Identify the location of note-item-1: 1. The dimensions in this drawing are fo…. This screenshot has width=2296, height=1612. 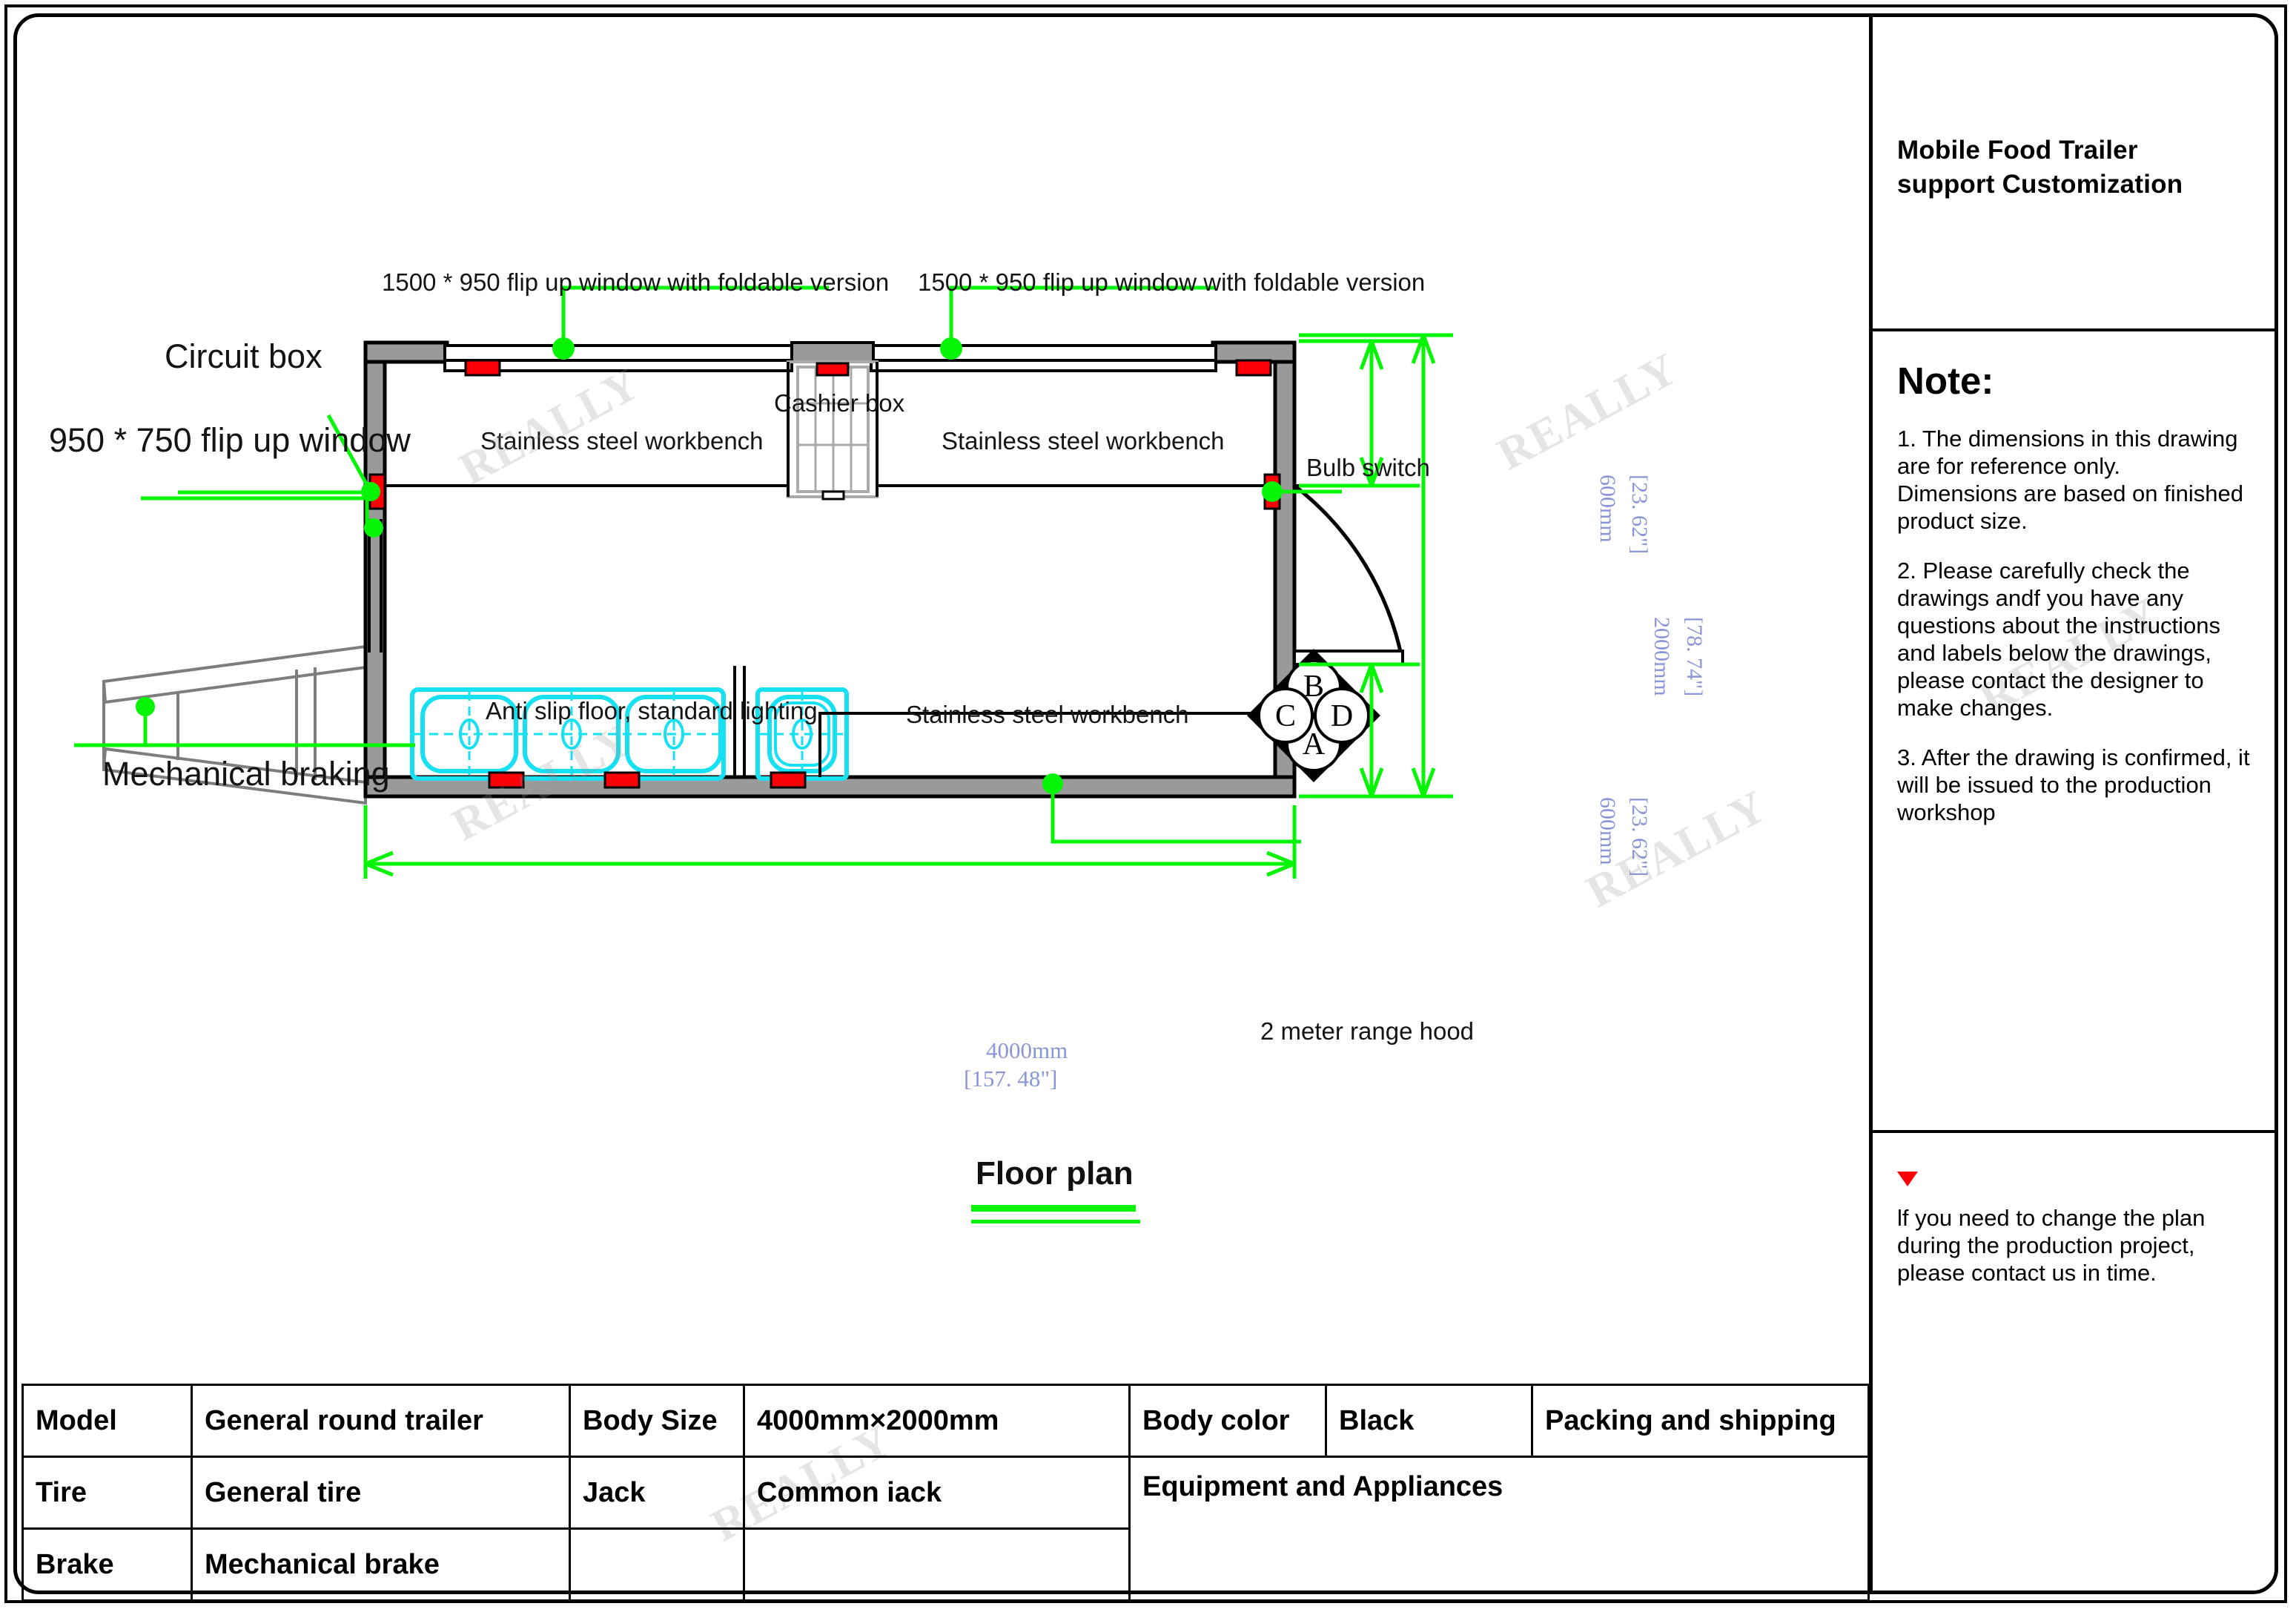
(2070, 480).